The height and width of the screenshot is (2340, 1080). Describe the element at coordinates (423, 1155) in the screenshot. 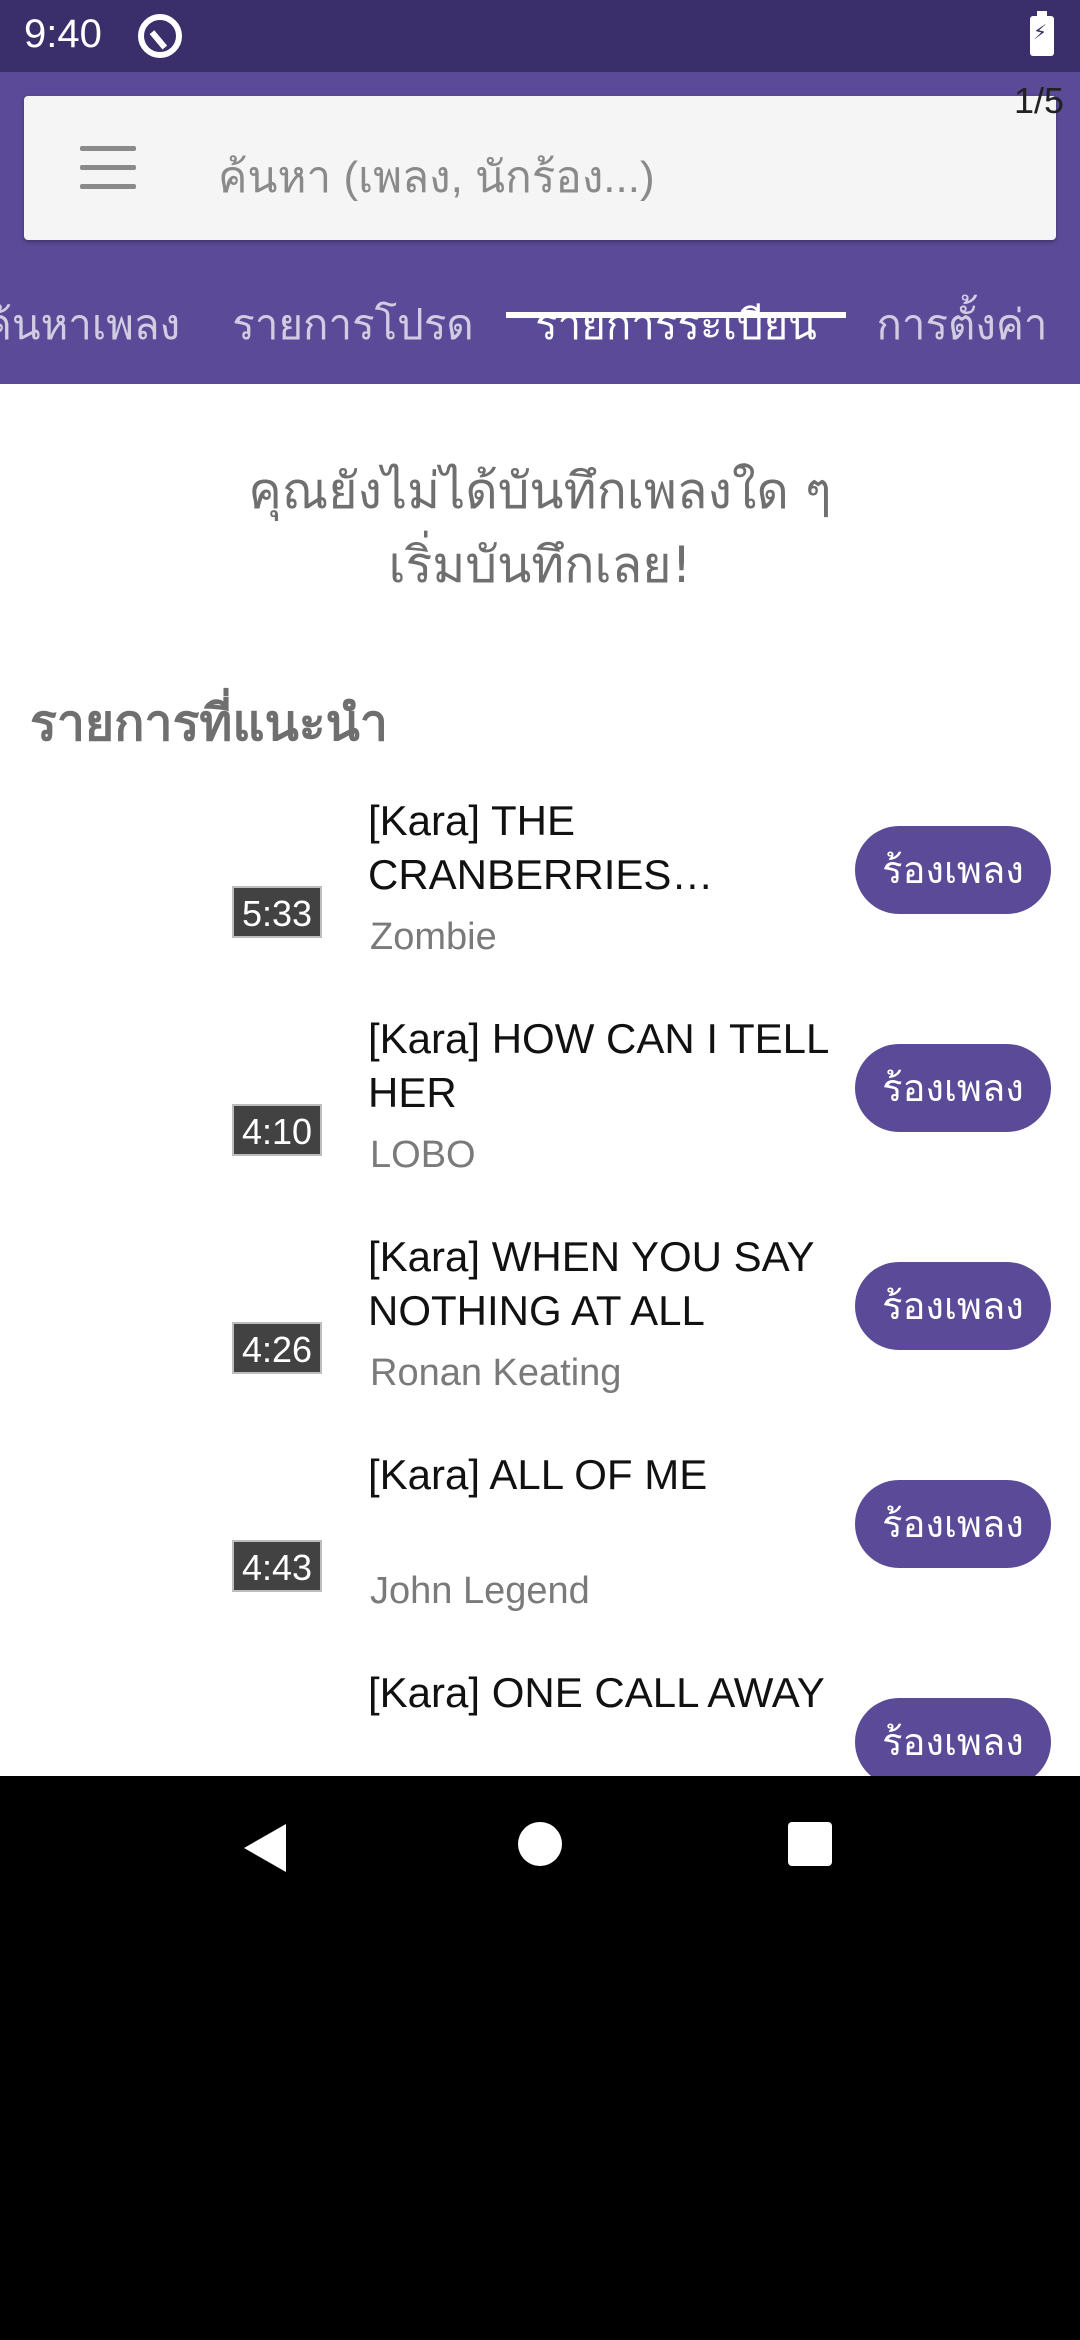

I see `song-artist: LOBO` at that location.